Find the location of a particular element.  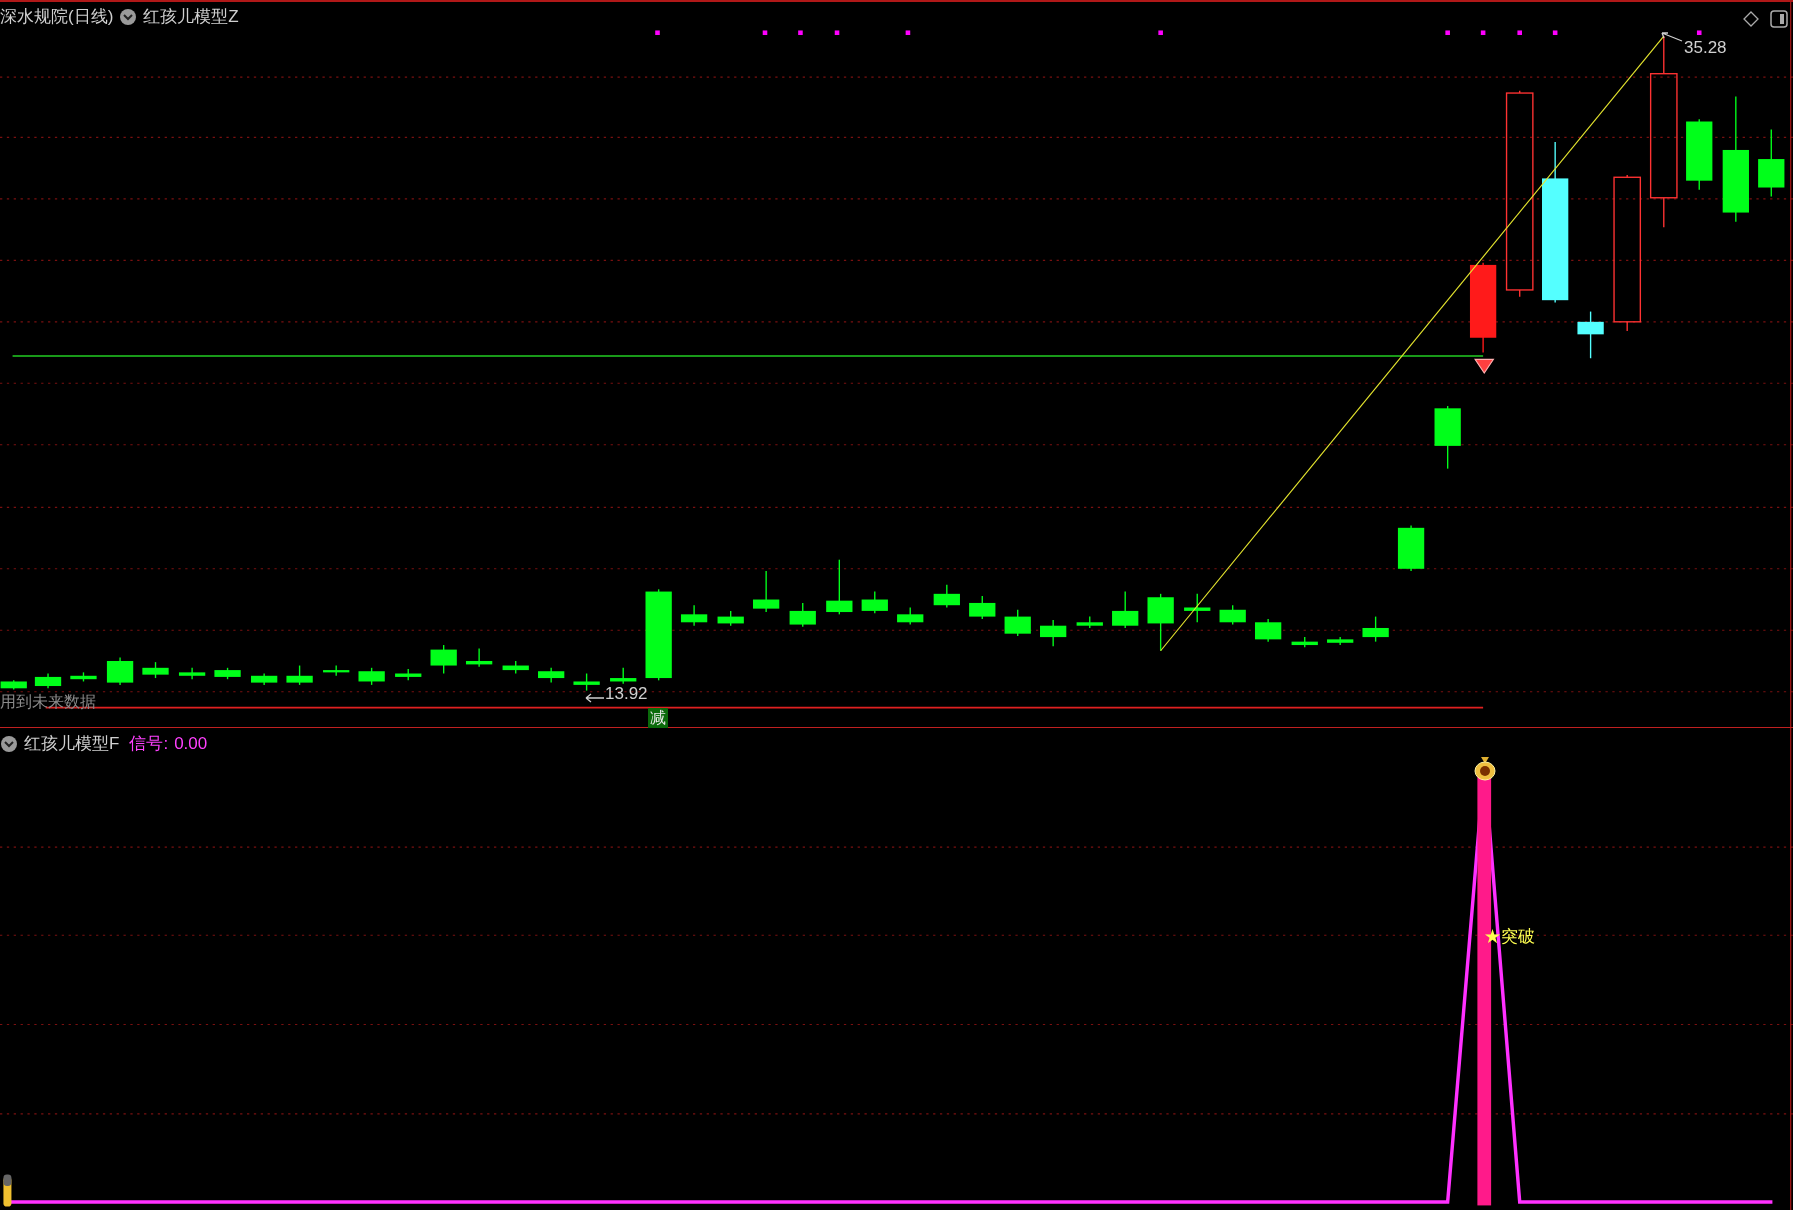

panel-toggle-icon is located at coordinates (1779, 19).